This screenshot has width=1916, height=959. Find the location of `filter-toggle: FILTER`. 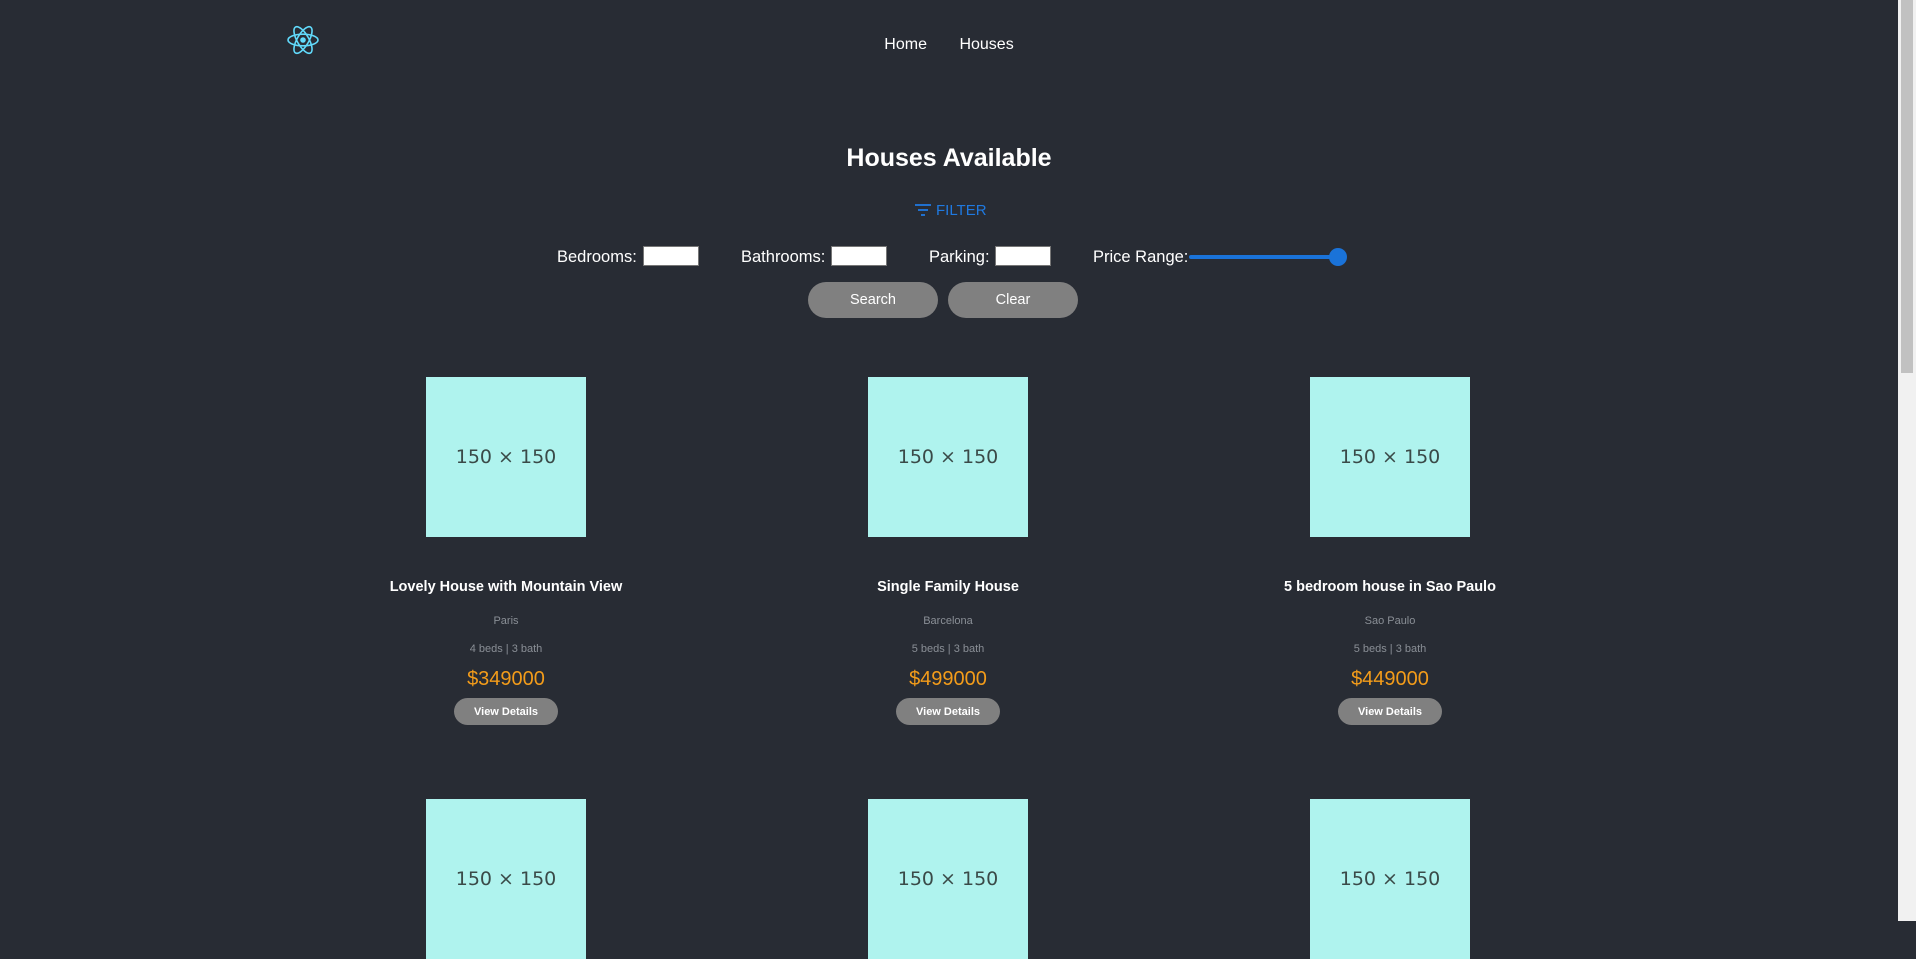

filter-toggle: FILTER is located at coordinates (950, 210).